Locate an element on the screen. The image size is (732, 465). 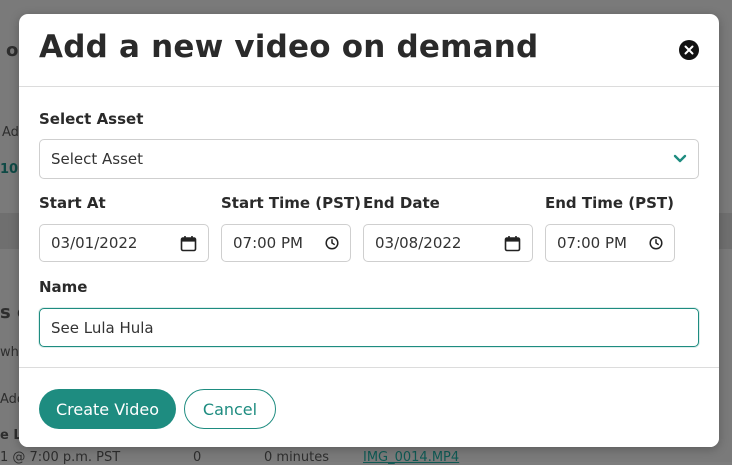
create-video-button: Create Video is located at coordinates (107, 409).